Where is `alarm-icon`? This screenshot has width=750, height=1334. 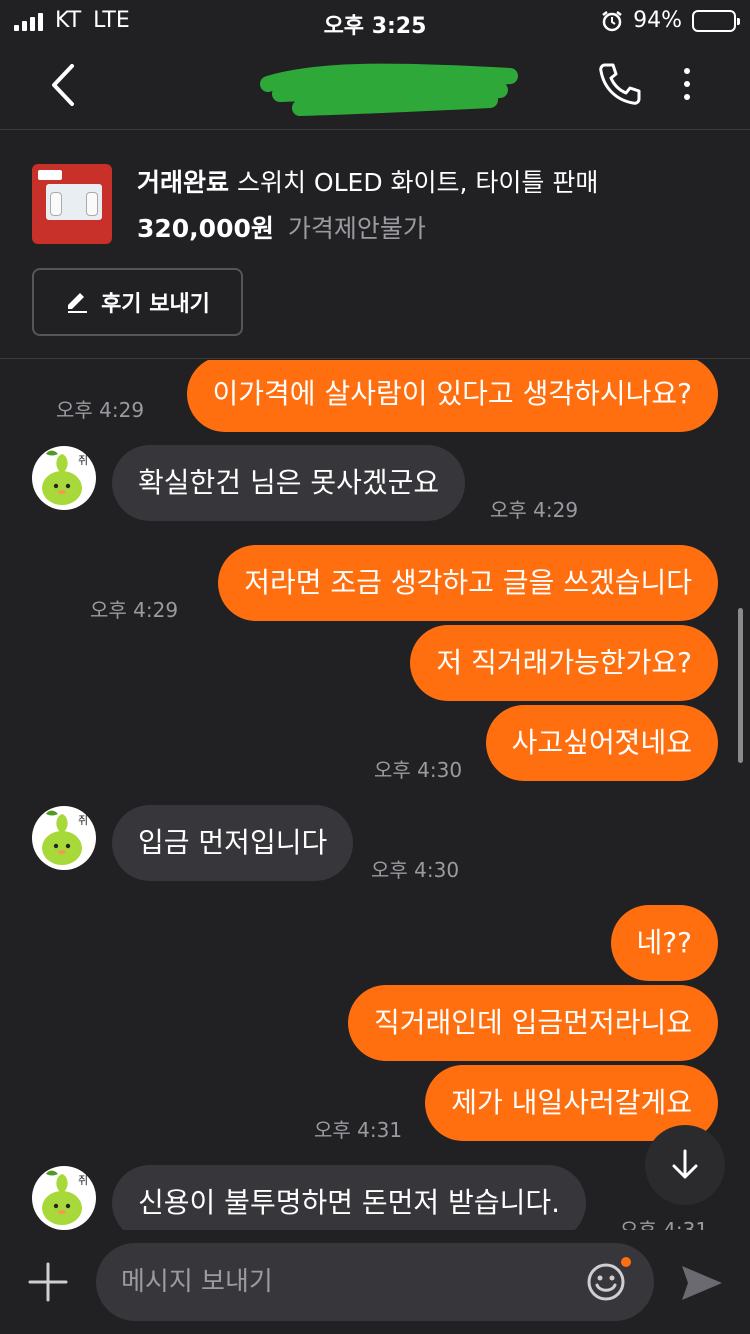 alarm-icon is located at coordinates (612, 20).